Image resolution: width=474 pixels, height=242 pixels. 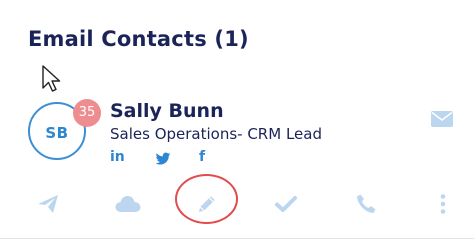 I want to click on contact-role: Sales Operations- CRM Lead, so click(x=216, y=134).